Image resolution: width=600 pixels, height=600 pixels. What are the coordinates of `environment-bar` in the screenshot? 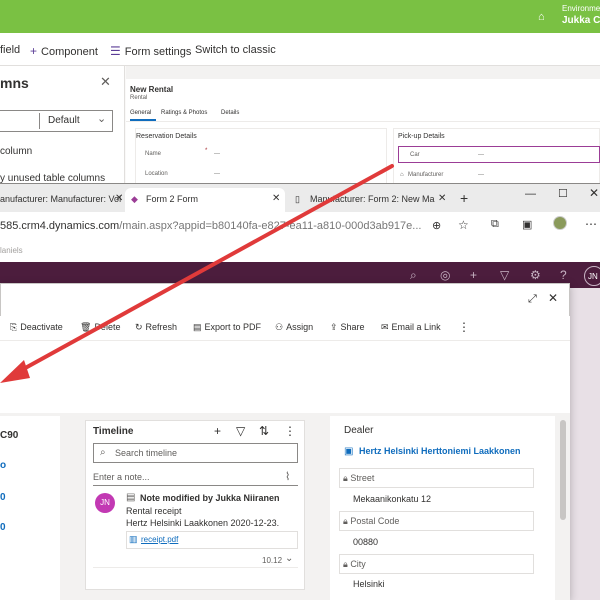 It's located at (300, 16).